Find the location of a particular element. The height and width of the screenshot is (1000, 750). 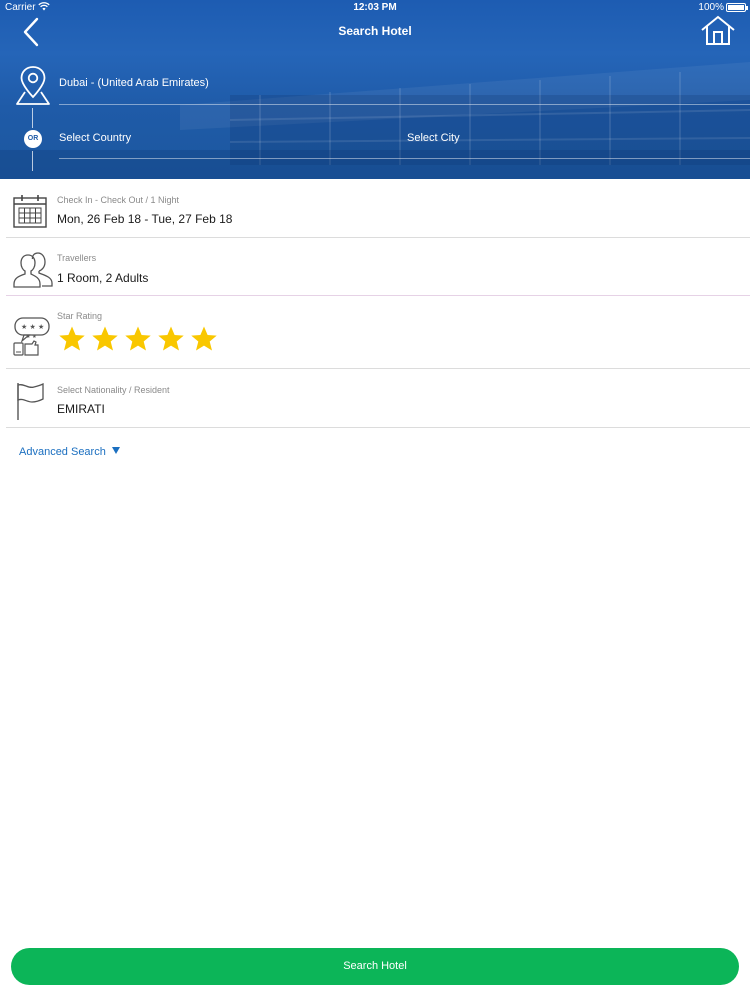

nationality-row: Select Nationality / Resident EMIRATI is located at coordinates (378, 398).